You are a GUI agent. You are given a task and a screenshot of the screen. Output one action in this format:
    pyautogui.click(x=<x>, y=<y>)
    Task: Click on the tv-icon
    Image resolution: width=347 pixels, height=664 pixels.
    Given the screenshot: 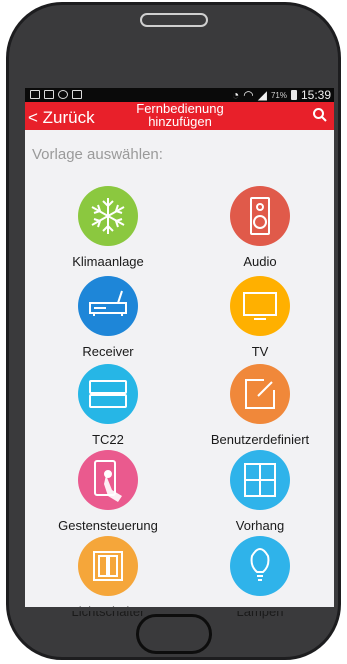 What is the action you would take?
    pyautogui.click(x=260, y=306)
    